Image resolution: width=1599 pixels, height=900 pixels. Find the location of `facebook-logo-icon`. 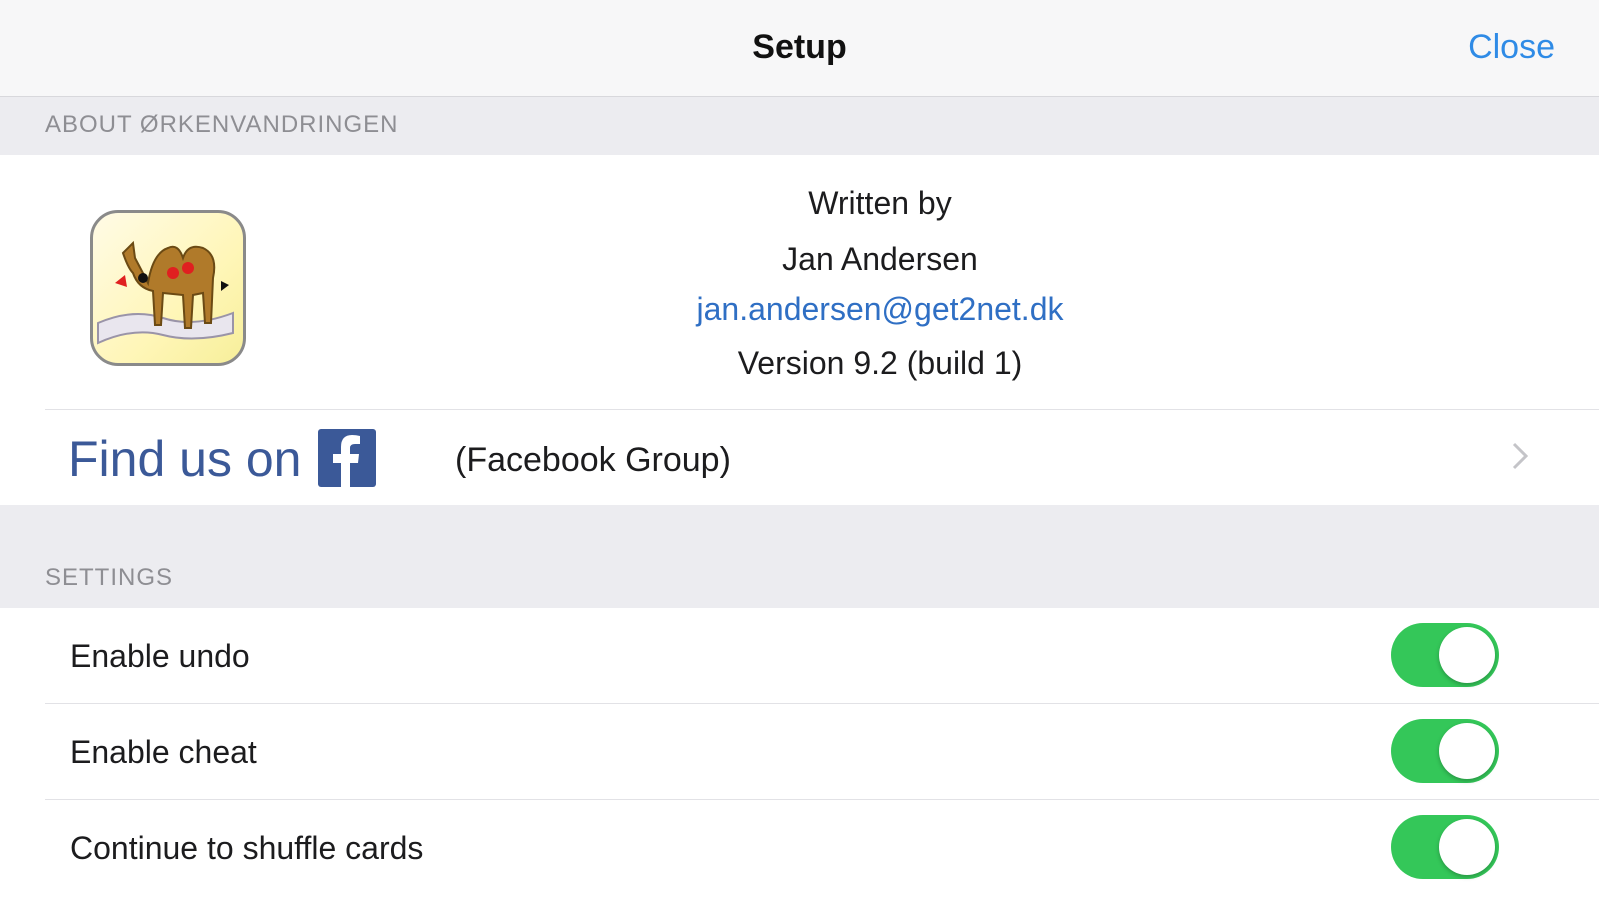

facebook-logo-icon is located at coordinates (347, 458).